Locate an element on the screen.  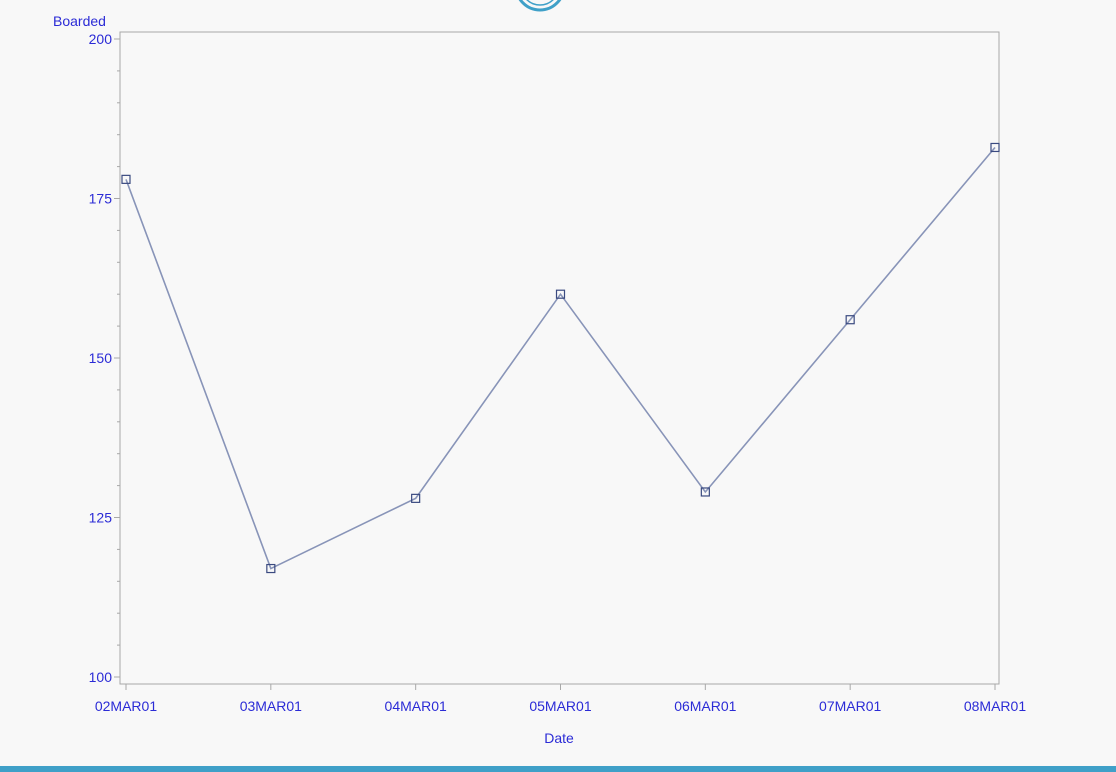
y-tick-label: 175 is located at coordinates (101, 199).